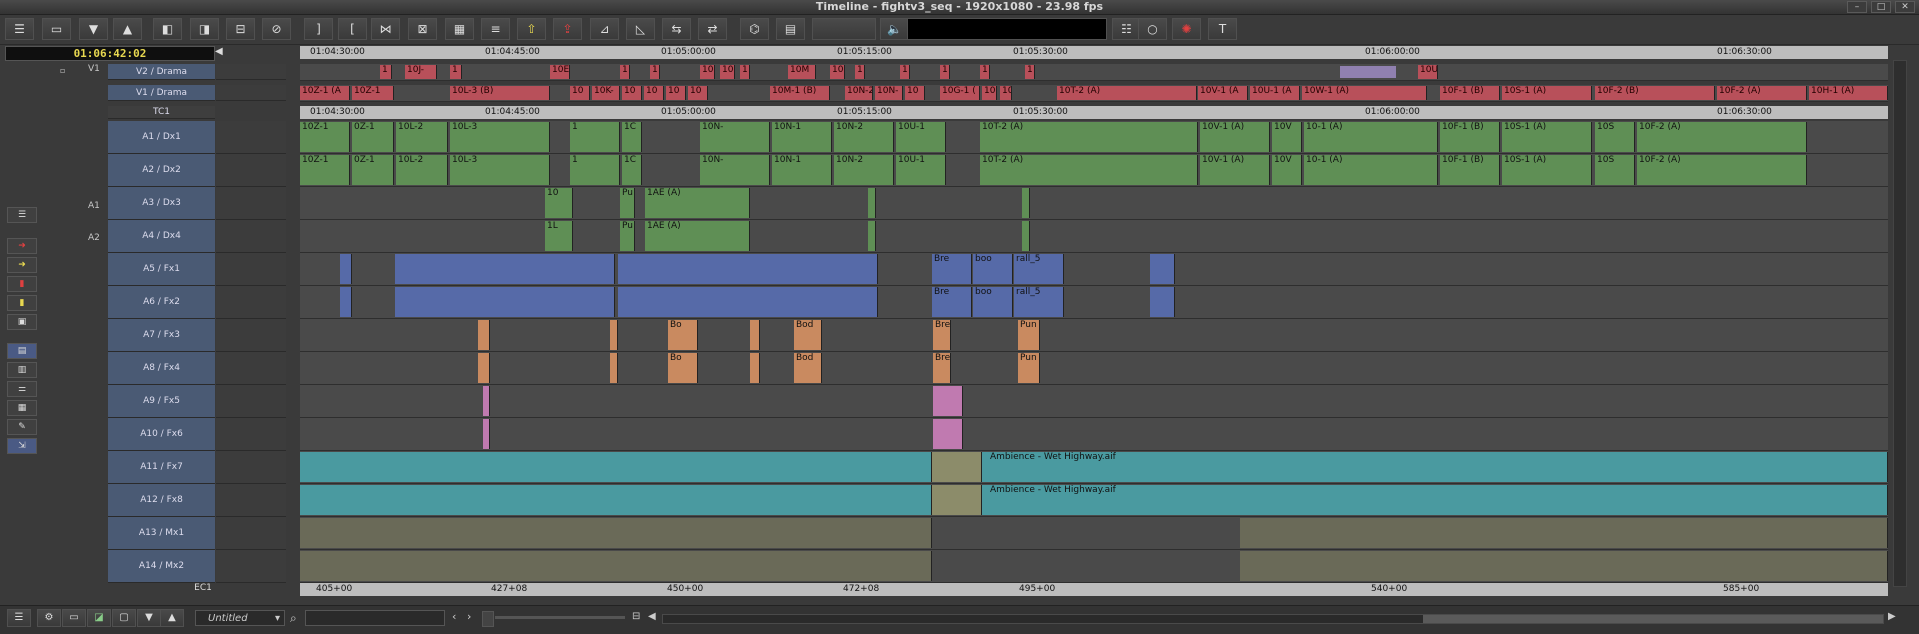  What do you see at coordinates (352, 29) in the screenshot?
I see `mark-in-icon: [` at bounding box center [352, 29].